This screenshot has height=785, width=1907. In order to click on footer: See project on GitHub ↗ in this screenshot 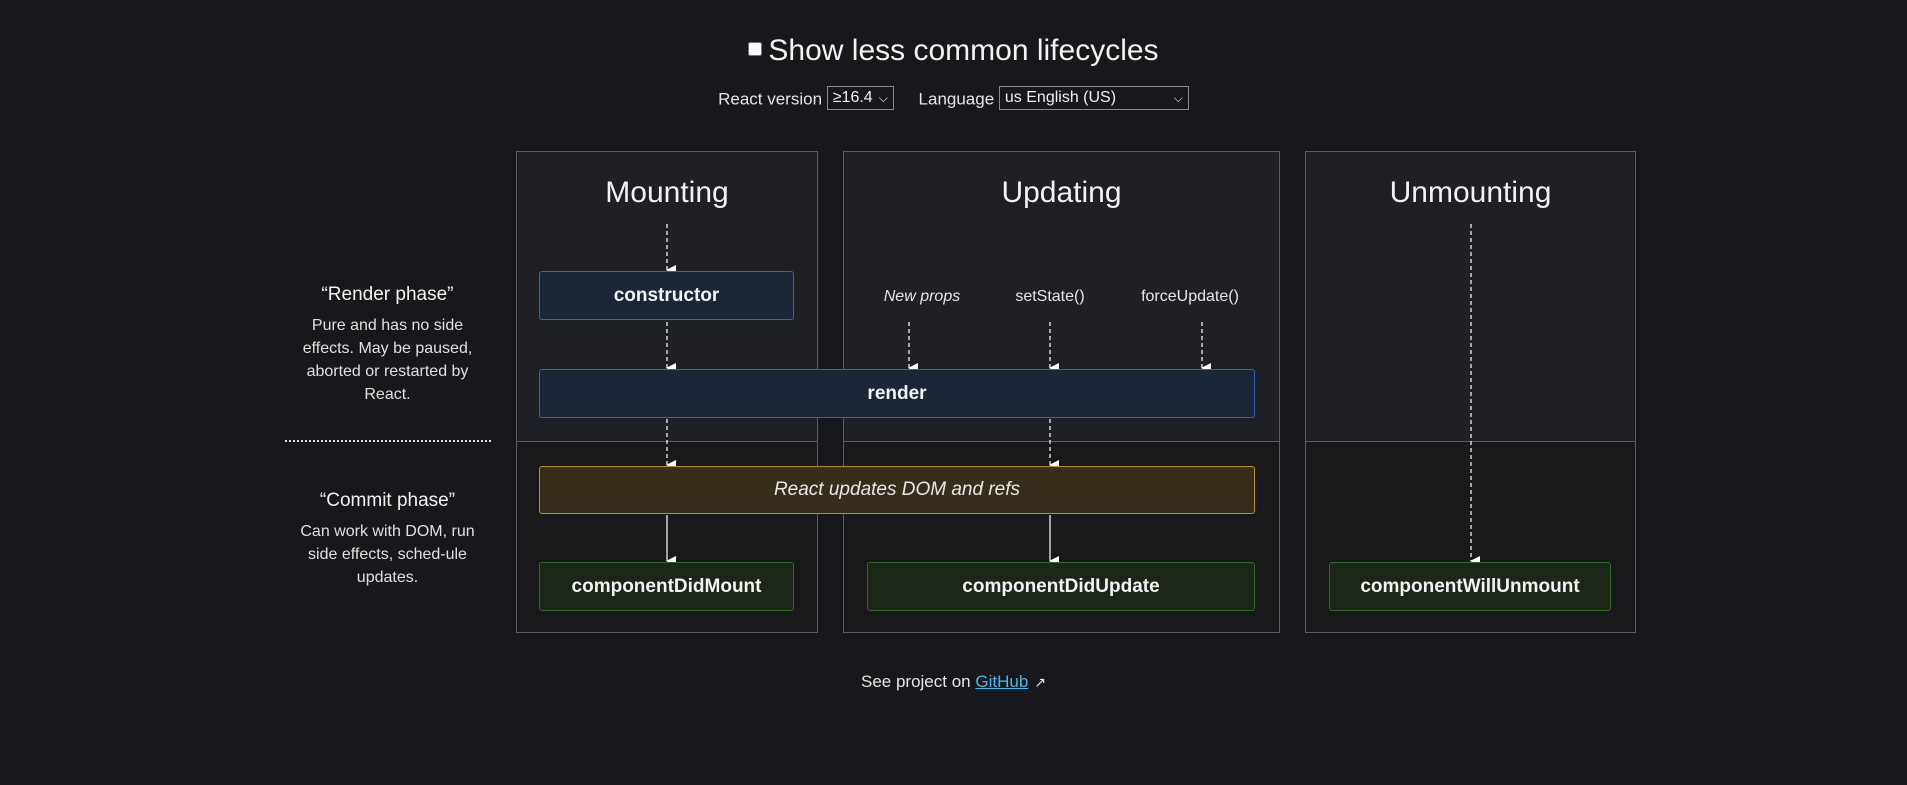, I will do `click(953, 682)`.